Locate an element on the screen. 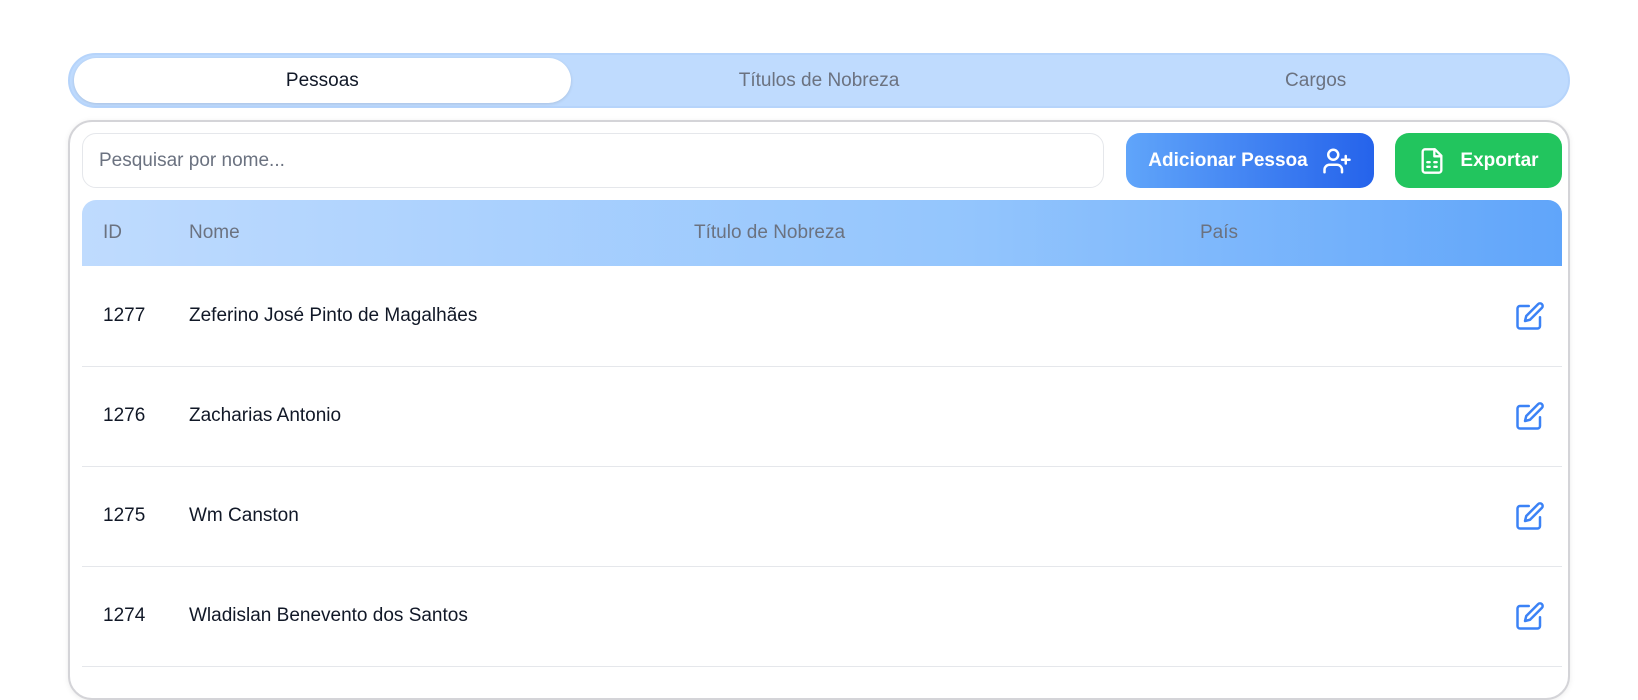 The image size is (1638, 700). row-name: Wm Canston is located at coordinates (244, 515).